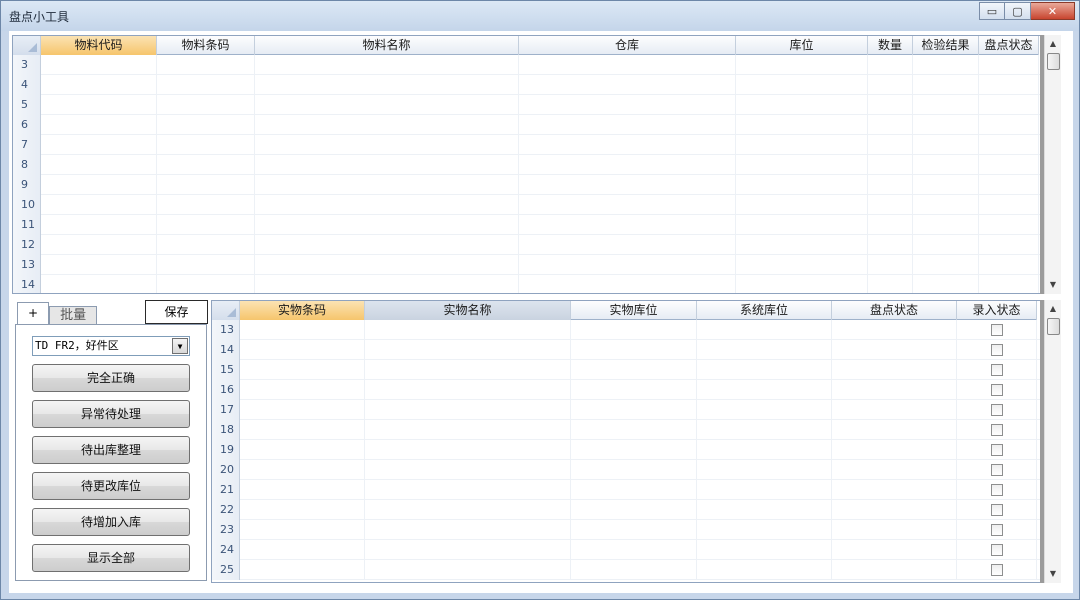 The image size is (1080, 600). I want to click on scroll-down-icon: ▼, so click(1053, 574).